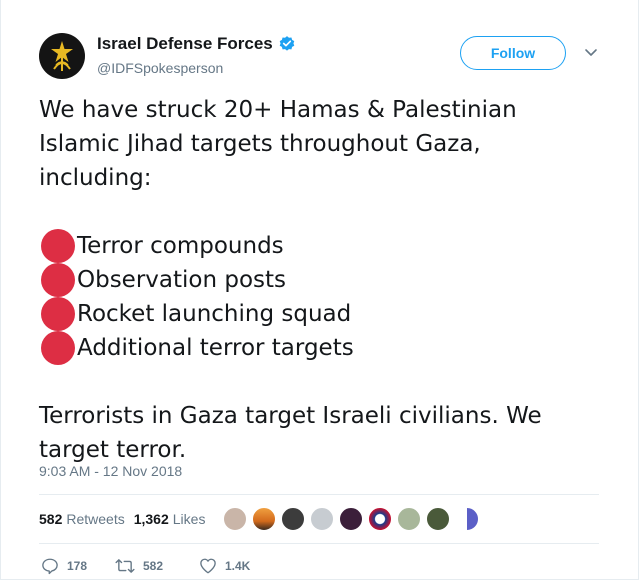 The width and height of the screenshot is (639, 580). I want to click on likes-count: 1,362, so click(151, 519).